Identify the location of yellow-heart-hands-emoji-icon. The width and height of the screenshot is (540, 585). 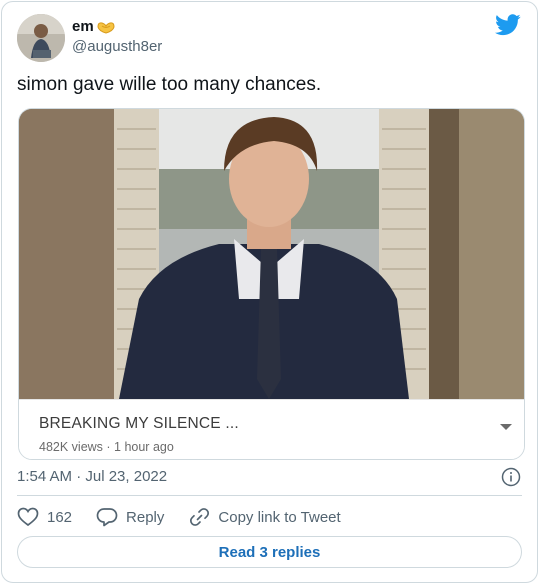
(106, 27).